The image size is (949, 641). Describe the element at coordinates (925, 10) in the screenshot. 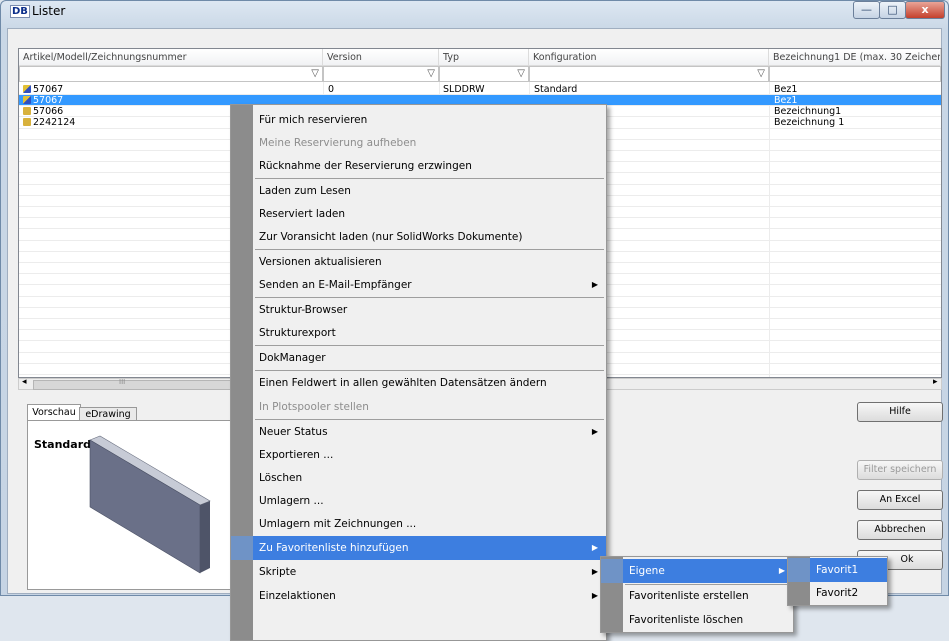

I see `close-button: x` at that location.